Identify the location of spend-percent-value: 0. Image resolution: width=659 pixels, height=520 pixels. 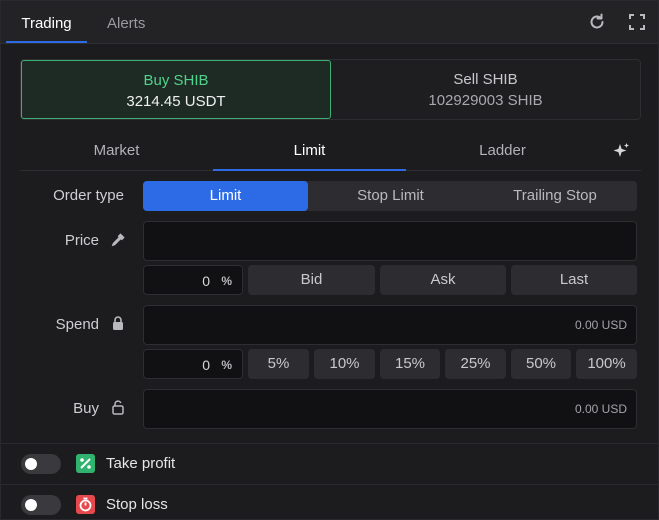
(206, 365).